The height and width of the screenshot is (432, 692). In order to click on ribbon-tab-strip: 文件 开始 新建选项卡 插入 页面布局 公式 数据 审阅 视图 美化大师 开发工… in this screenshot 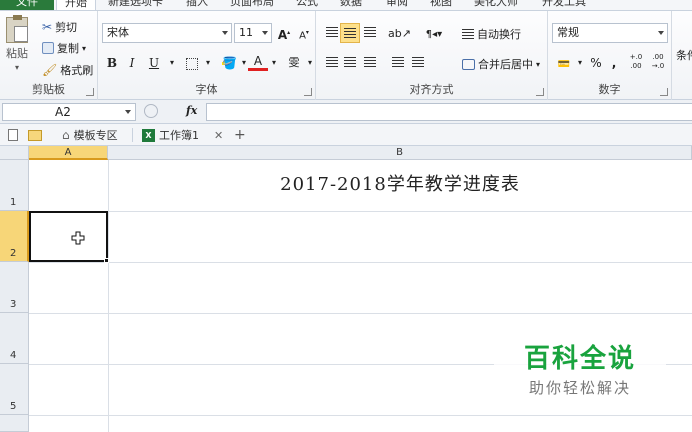, I will do `click(346, 5)`.